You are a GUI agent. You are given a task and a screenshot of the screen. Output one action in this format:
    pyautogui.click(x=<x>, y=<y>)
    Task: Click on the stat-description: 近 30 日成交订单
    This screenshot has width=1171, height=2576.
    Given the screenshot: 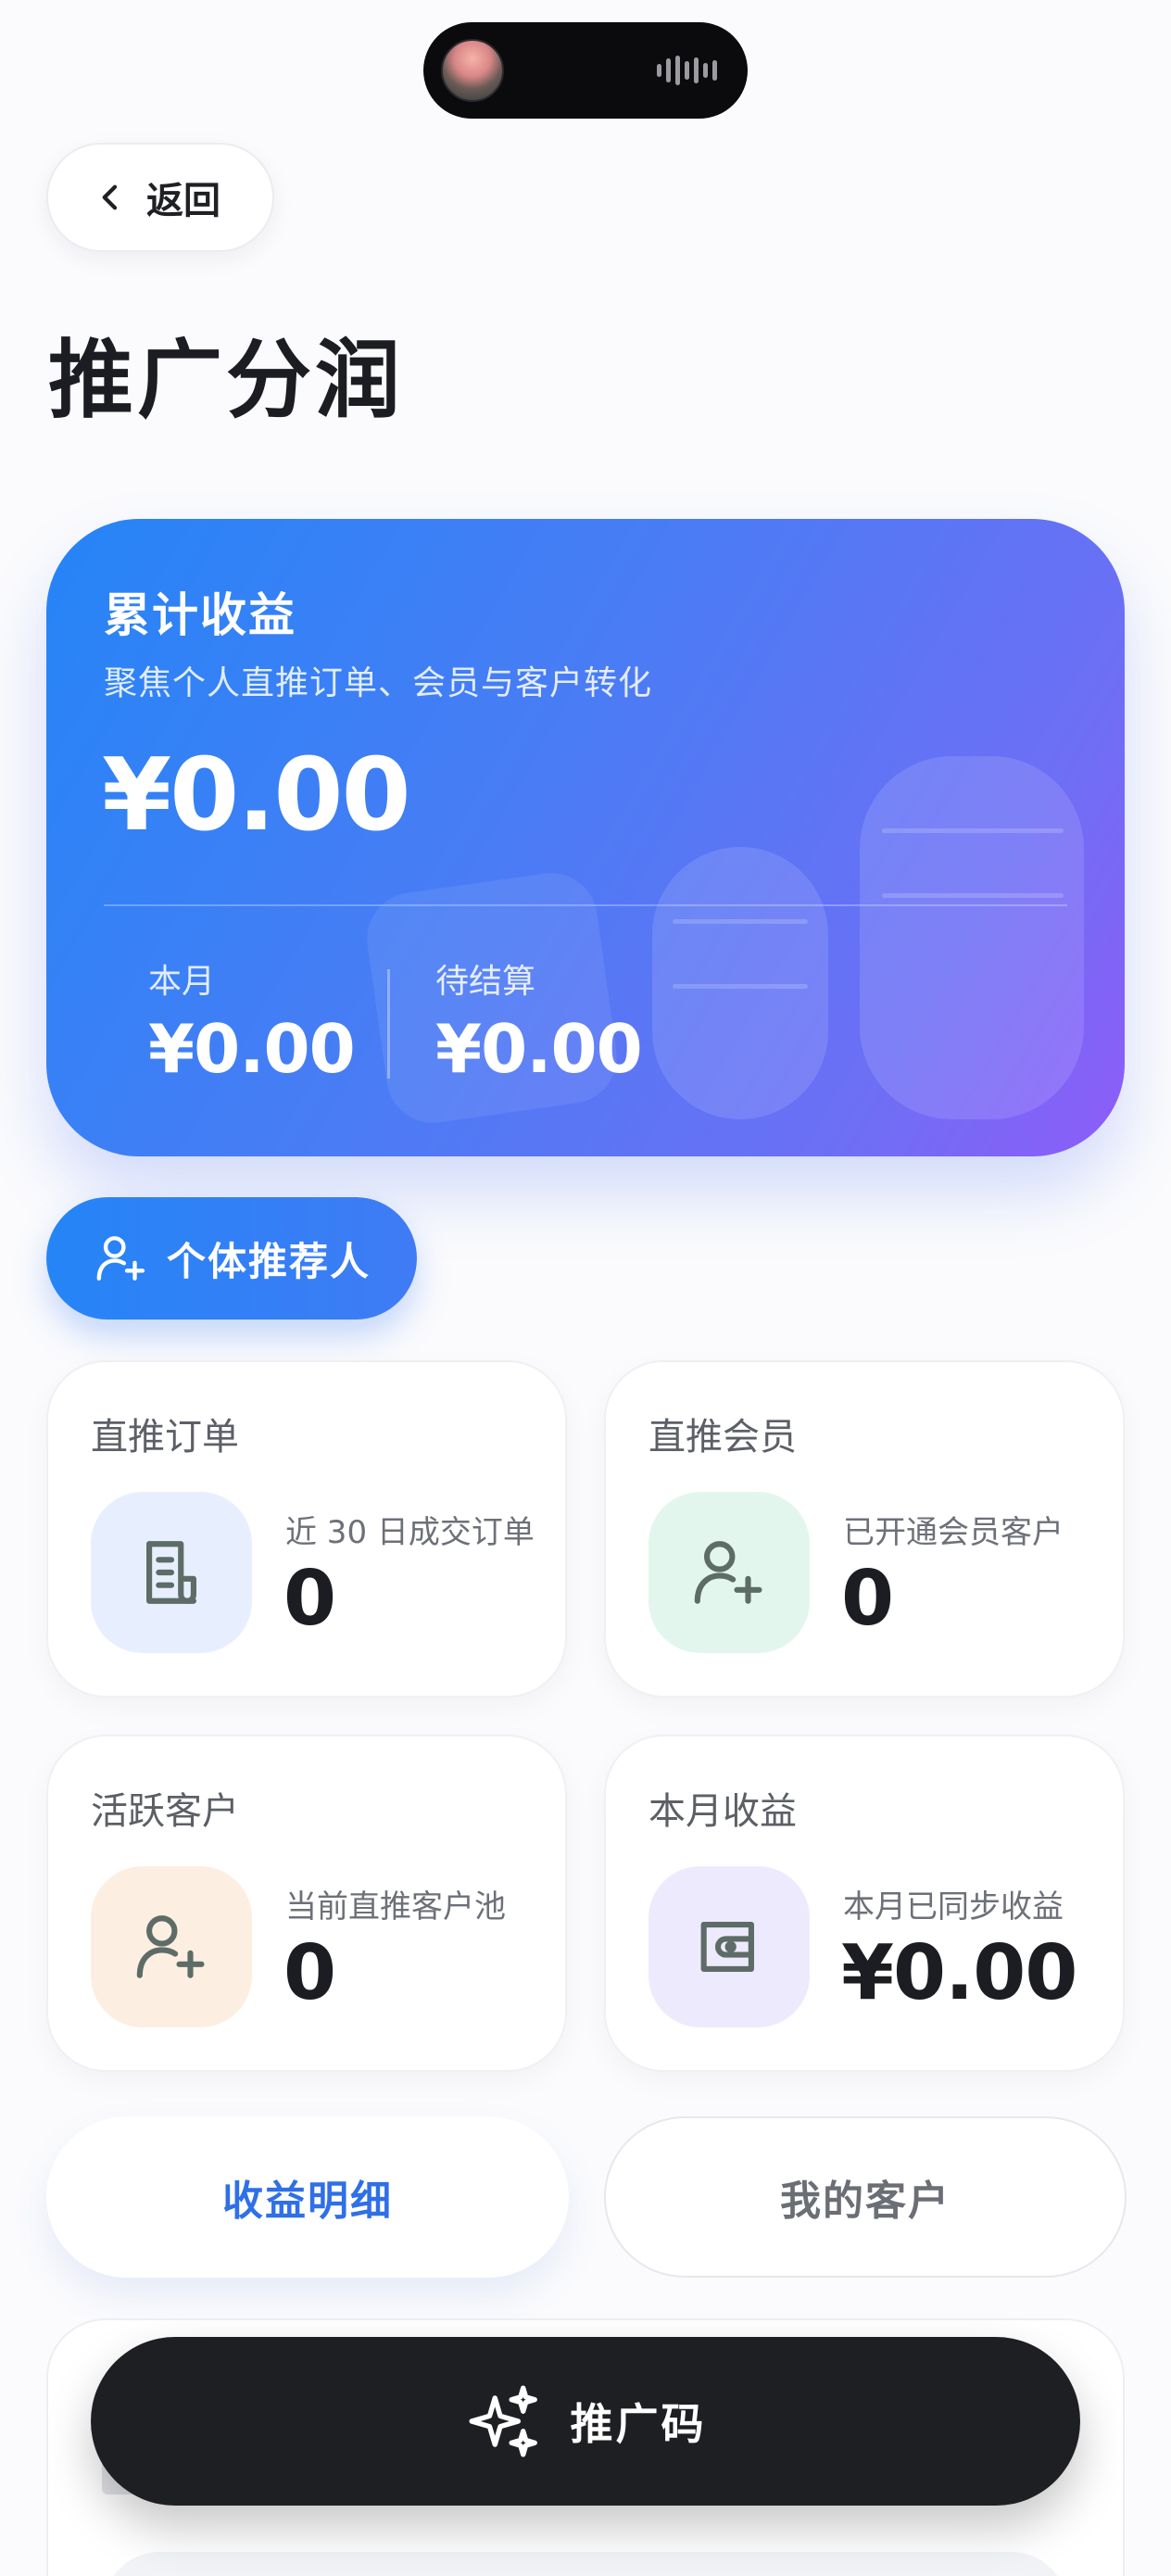 What is the action you would take?
    pyautogui.click(x=410, y=1532)
    